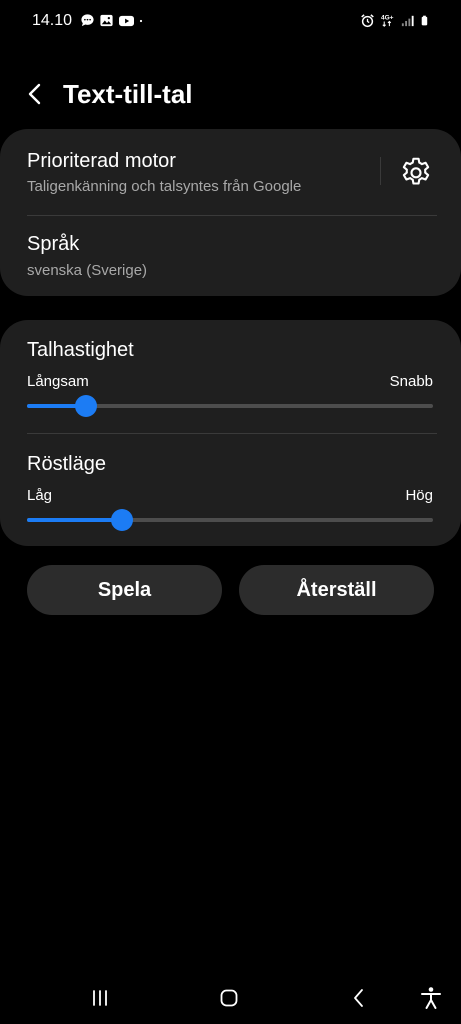 This screenshot has width=461, height=1024. What do you see at coordinates (53, 244) in the screenshot?
I see `language-label: Språk` at bounding box center [53, 244].